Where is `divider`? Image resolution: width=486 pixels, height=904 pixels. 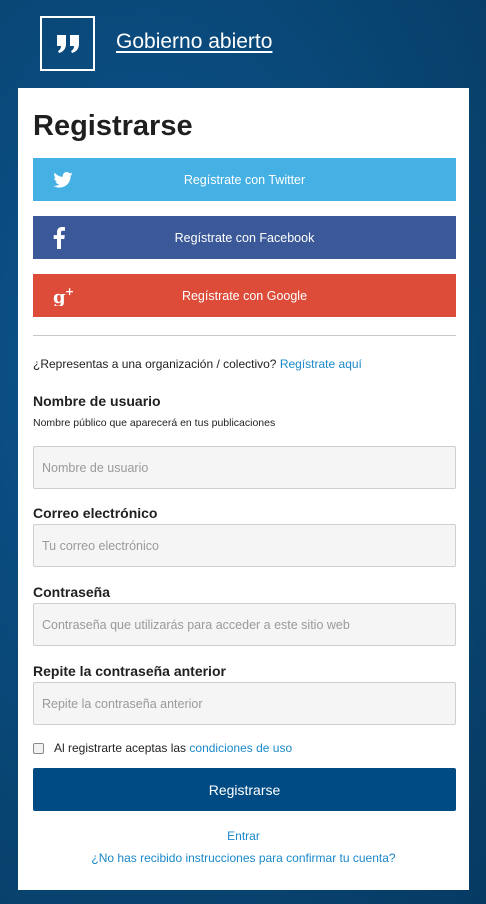
divider is located at coordinates (244, 335).